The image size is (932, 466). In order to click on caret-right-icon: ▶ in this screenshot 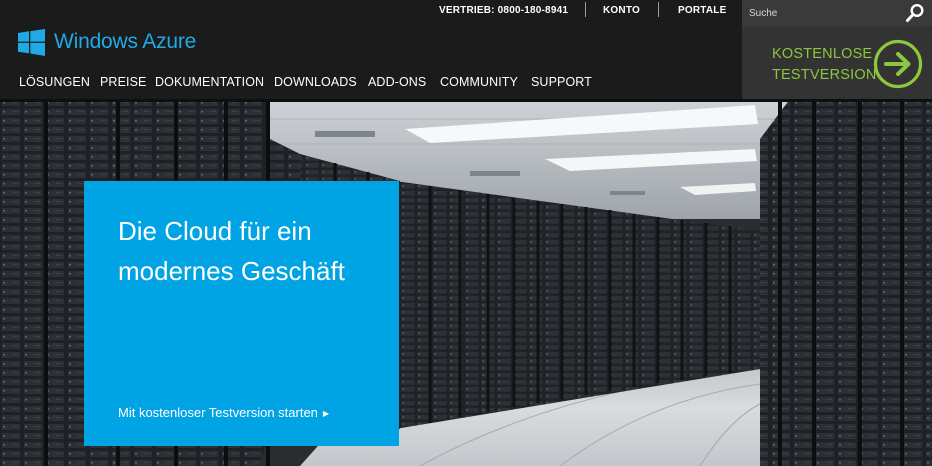, I will do `click(326, 413)`.